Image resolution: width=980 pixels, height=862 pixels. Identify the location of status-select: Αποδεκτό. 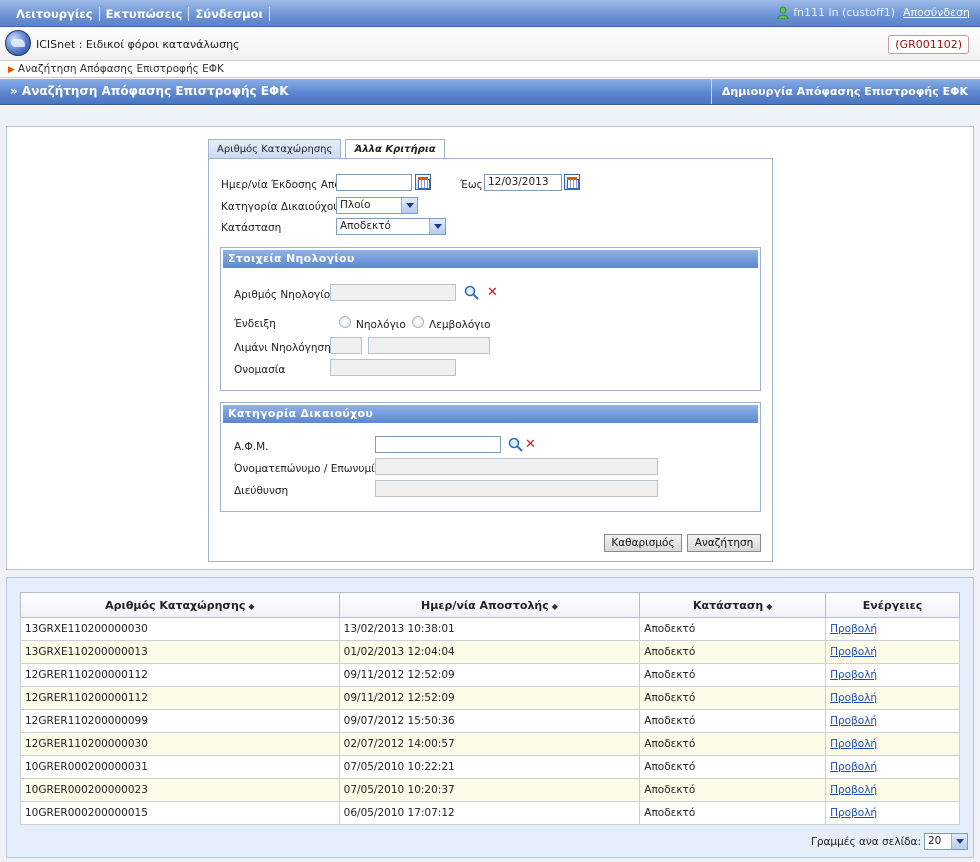
(391, 226).